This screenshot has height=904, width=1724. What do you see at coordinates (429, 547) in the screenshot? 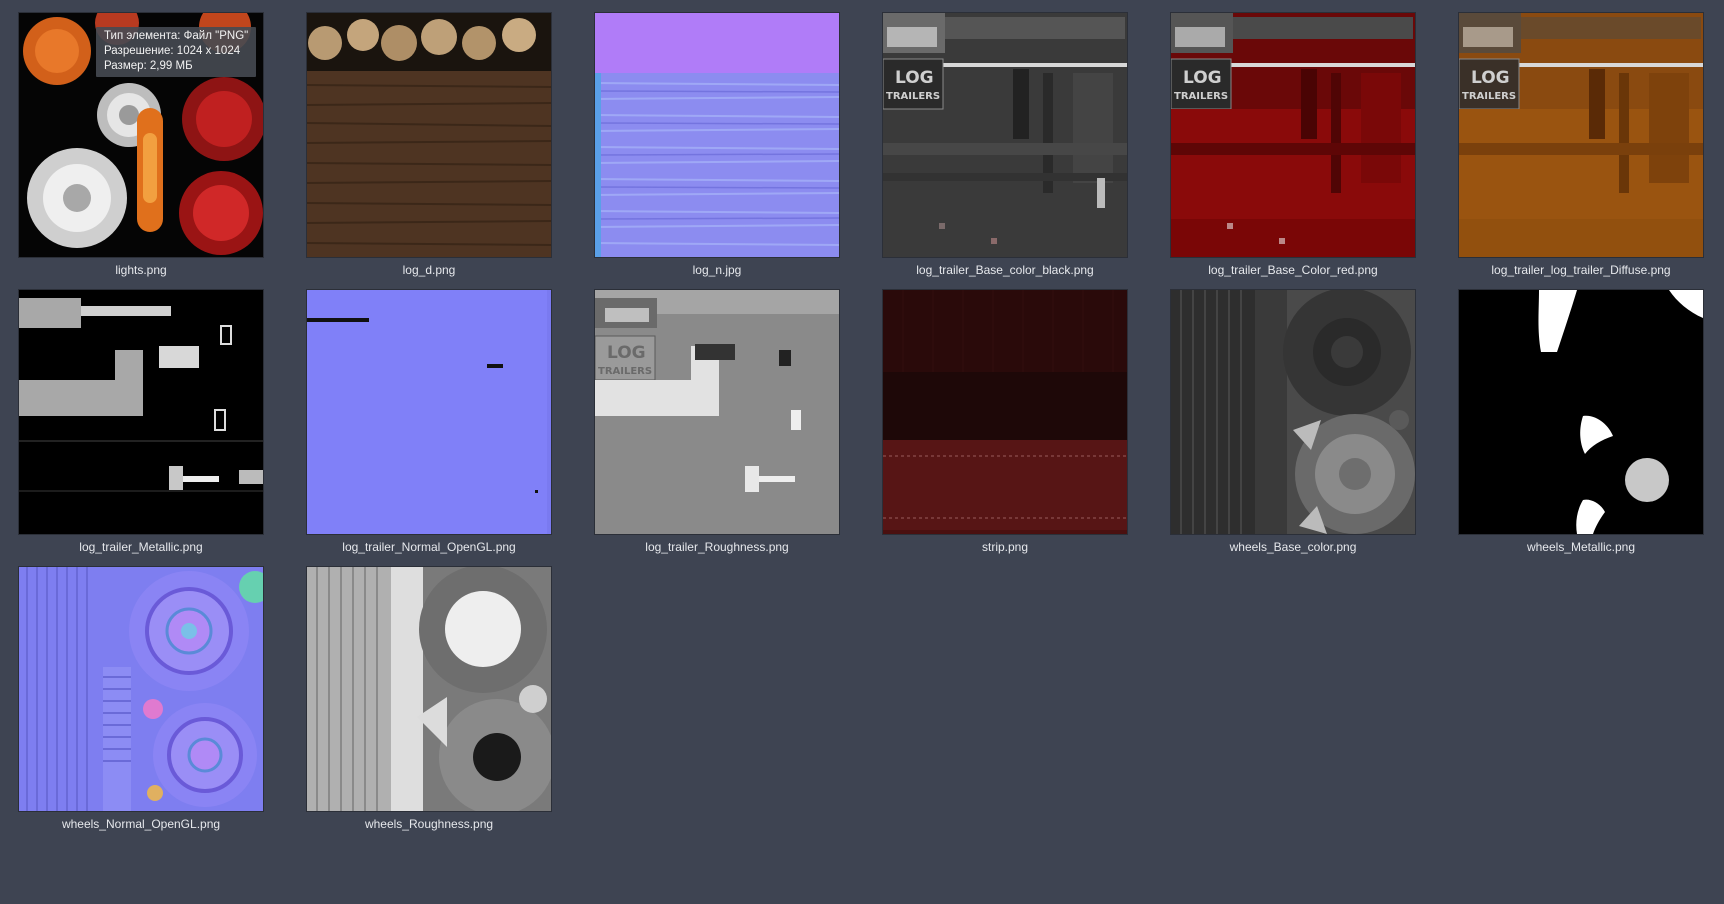
I see `file-name: log_trailer_Normal_OpenGL.png` at bounding box center [429, 547].